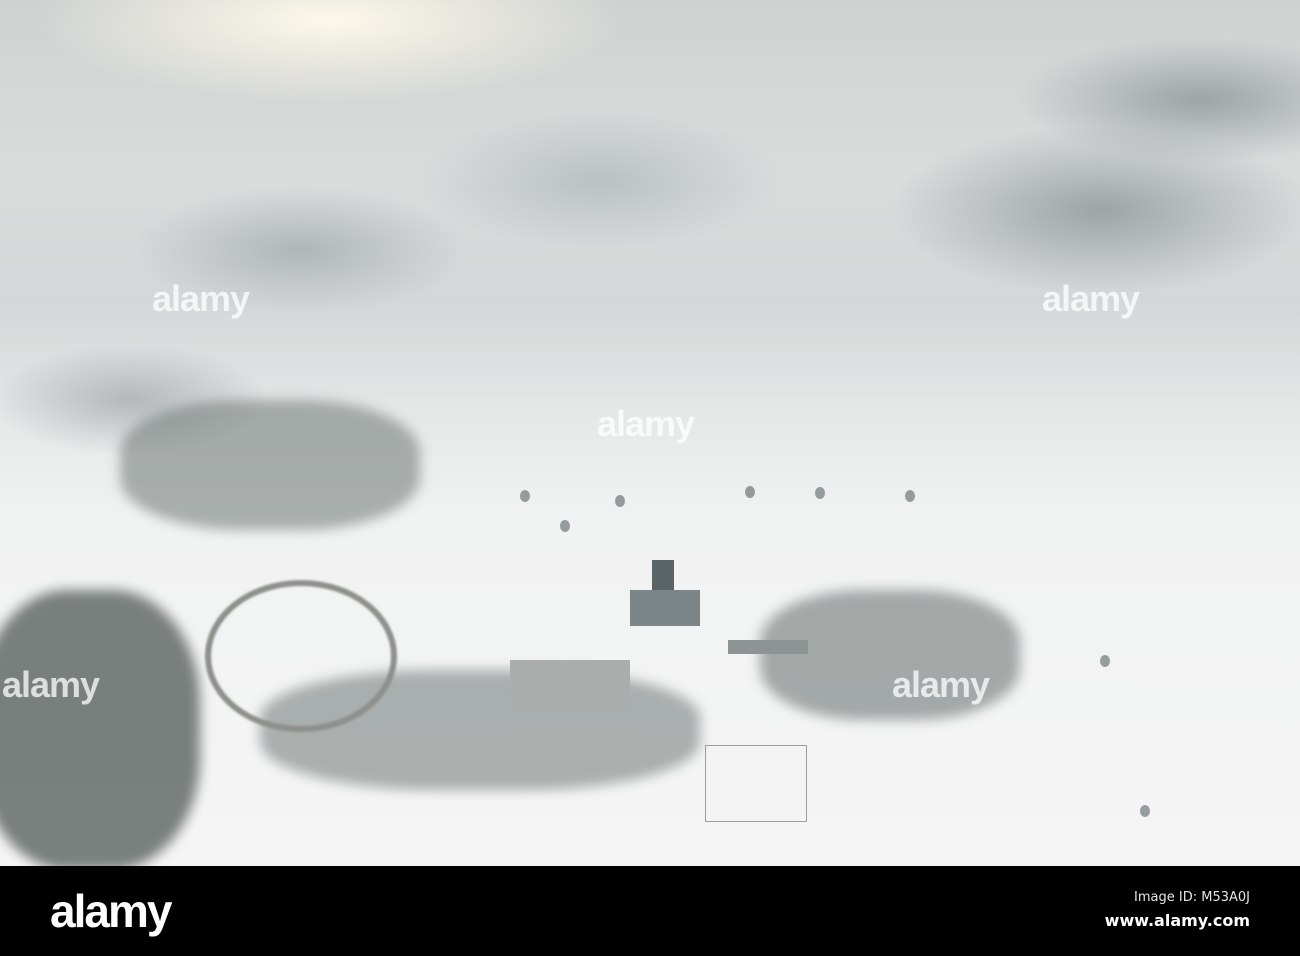 This screenshot has width=1300, height=956. What do you see at coordinates (301, 656) in the screenshot?
I see `loop-road` at bounding box center [301, 656].